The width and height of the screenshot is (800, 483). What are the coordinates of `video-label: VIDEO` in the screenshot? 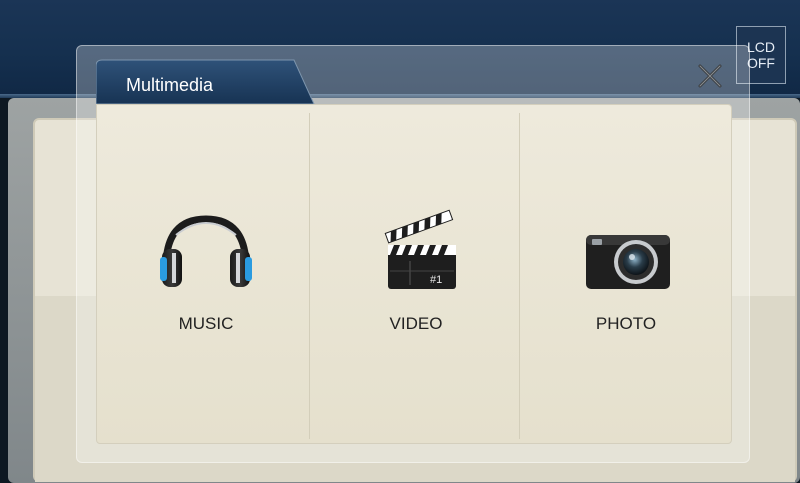 It's located at (416, 323).